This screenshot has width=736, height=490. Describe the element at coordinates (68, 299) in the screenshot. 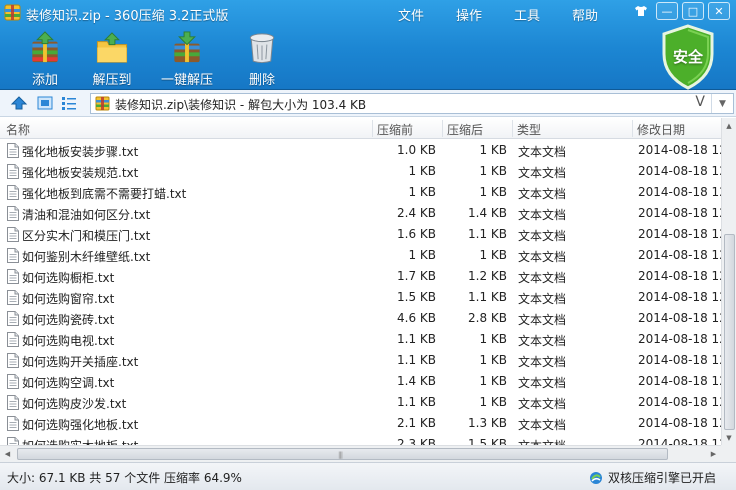

I see `file-name: 如何选购窗帘.txt` at that location.